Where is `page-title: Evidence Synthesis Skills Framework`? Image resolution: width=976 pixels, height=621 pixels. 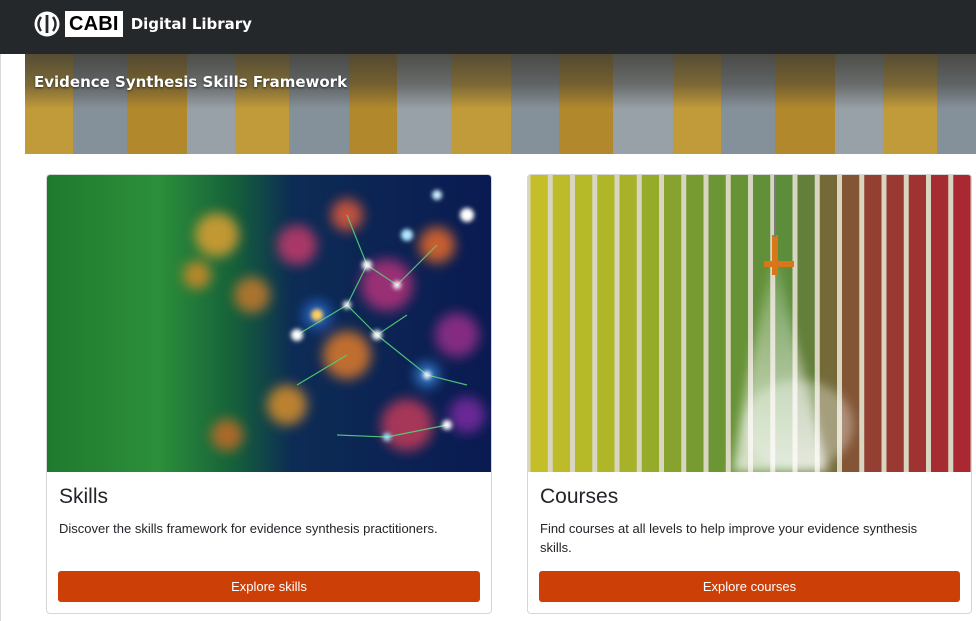 page-title: Evidence Synthesis Skills Framework is located at coordinates (191, 82).